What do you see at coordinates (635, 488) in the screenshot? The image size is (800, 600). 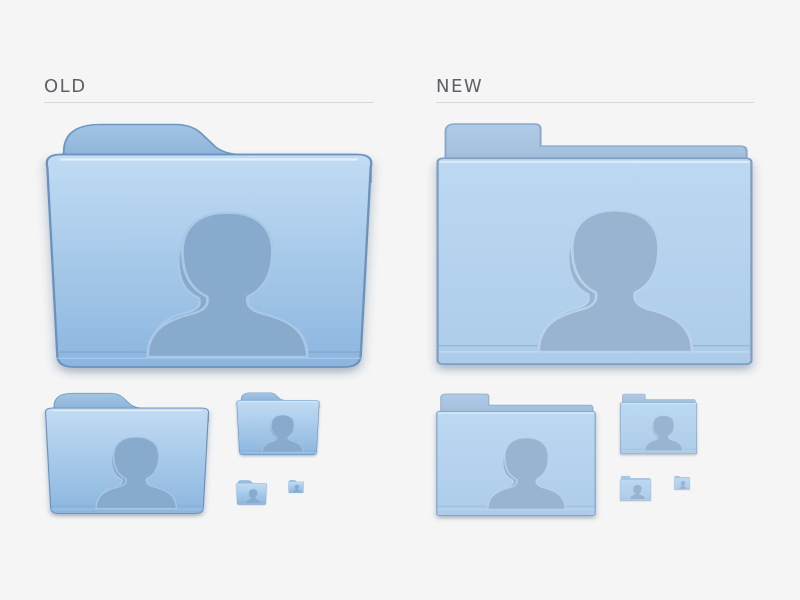 I see `new-folder-tiny-icon` at bounding box center [635, 488].